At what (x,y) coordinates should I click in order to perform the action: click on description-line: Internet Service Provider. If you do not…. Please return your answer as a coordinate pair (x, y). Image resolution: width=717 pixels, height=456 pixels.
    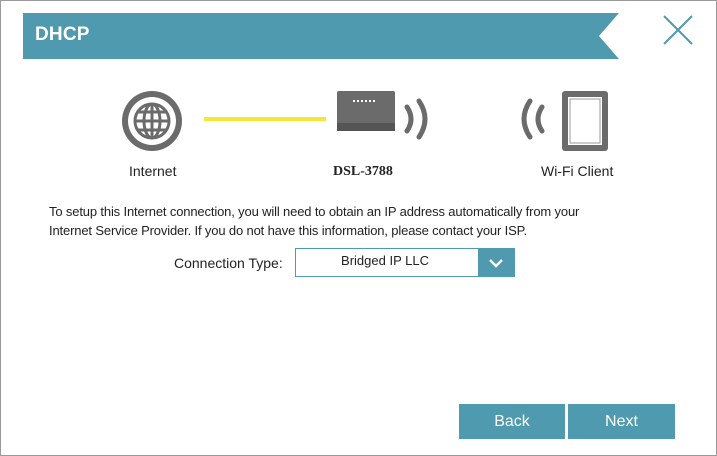
    Looking at the image, I should click on (288, 230).